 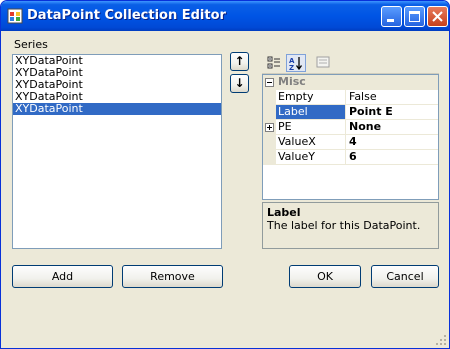 What do you see at coordinates (391, 16) in the screenshot?
I see `minimize-button` at bounding box center [391, 16].